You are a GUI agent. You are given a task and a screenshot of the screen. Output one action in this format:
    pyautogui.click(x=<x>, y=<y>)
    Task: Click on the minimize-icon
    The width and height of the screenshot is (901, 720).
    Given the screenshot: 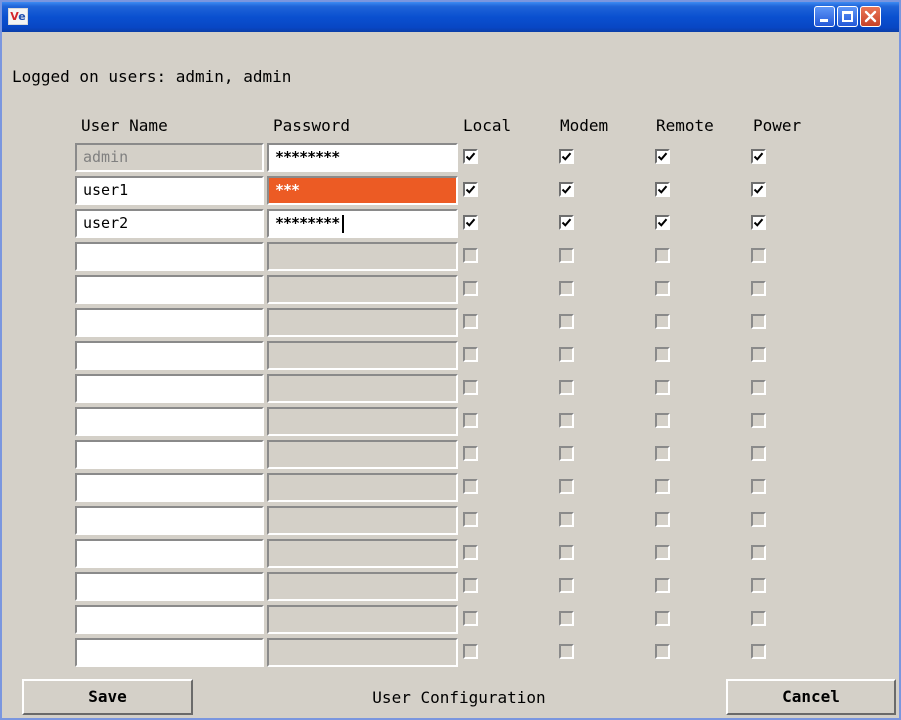 What is the action you would take?
    pyautogui.click(x=824, y=16)
    